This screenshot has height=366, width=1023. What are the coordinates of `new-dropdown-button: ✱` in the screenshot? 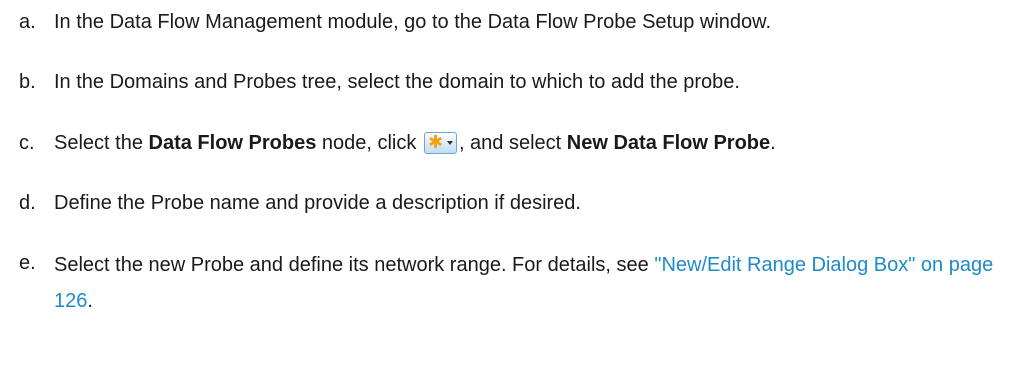 It's located at (440, 143).